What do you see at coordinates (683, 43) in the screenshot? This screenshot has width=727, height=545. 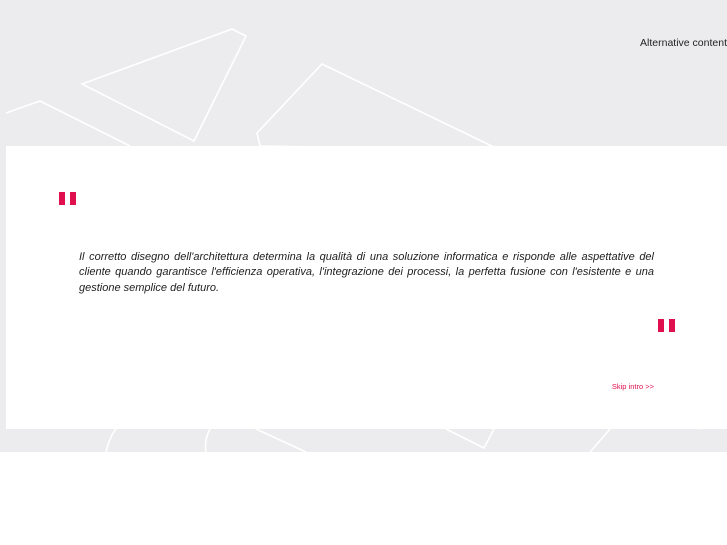 I see `alternative-content-label: Alternative content` at bounding box center [683, 43].